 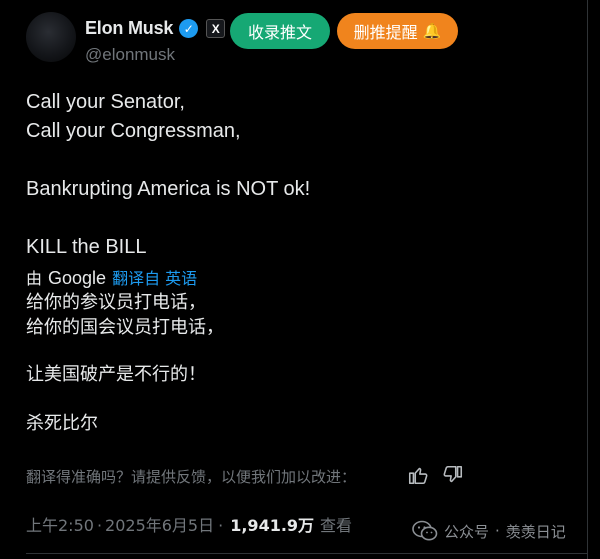 What do you see at coordinates (154, 277) in the screenshot?
I see `translated-from-link: 翻译自 英语` at bounding box center [154, 277].